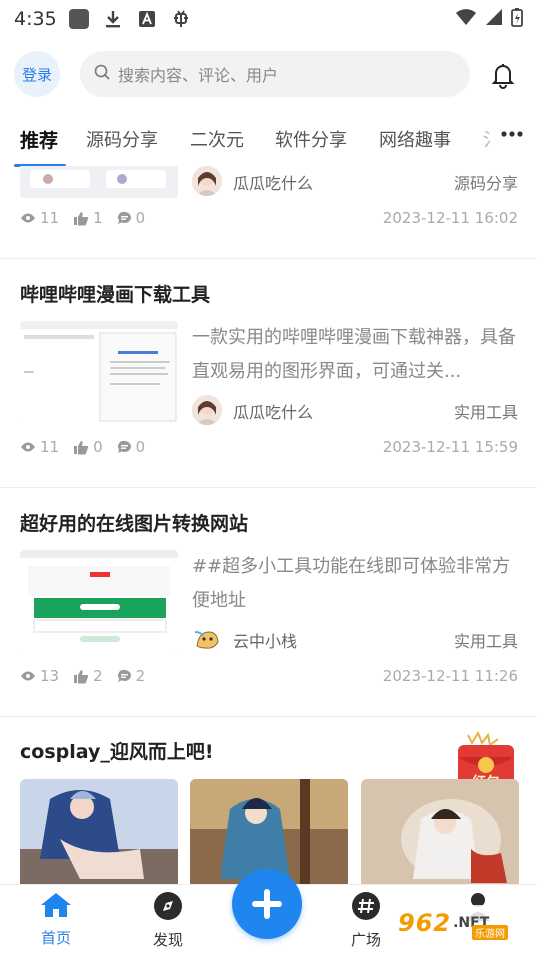 The height and width of the screenshot is (956, 537). I want to click on post-stats: 13 2 2, so click(89, 676).